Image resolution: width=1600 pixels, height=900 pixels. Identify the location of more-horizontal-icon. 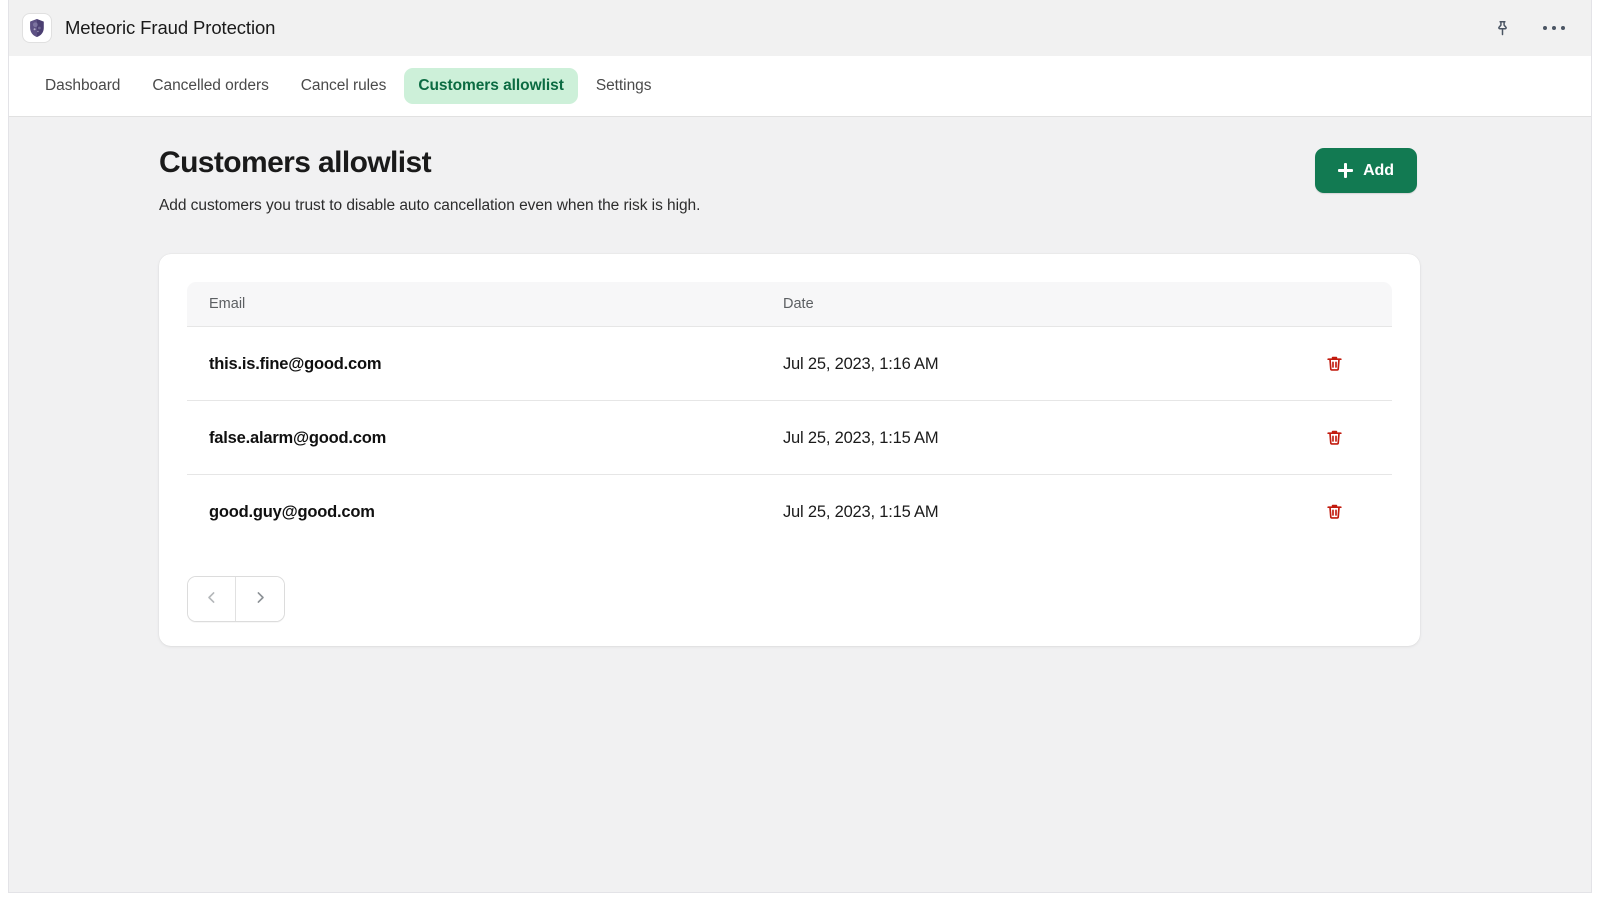
(1554, 28).